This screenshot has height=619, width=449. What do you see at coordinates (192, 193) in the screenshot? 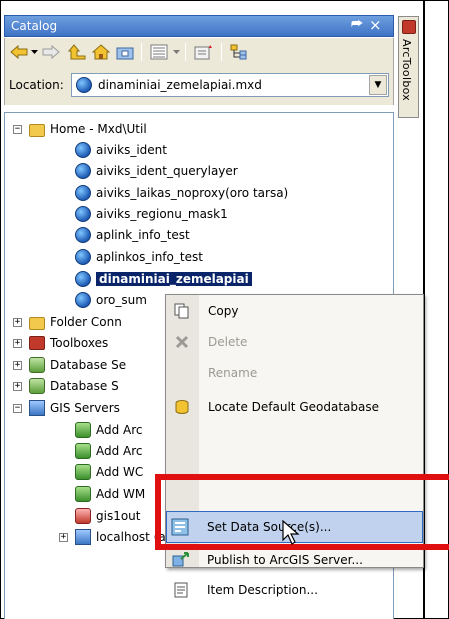
I see `tree-item-label: aiviks_laikas_noproxy(oro tarsa)` at bounding box center [192, 193].